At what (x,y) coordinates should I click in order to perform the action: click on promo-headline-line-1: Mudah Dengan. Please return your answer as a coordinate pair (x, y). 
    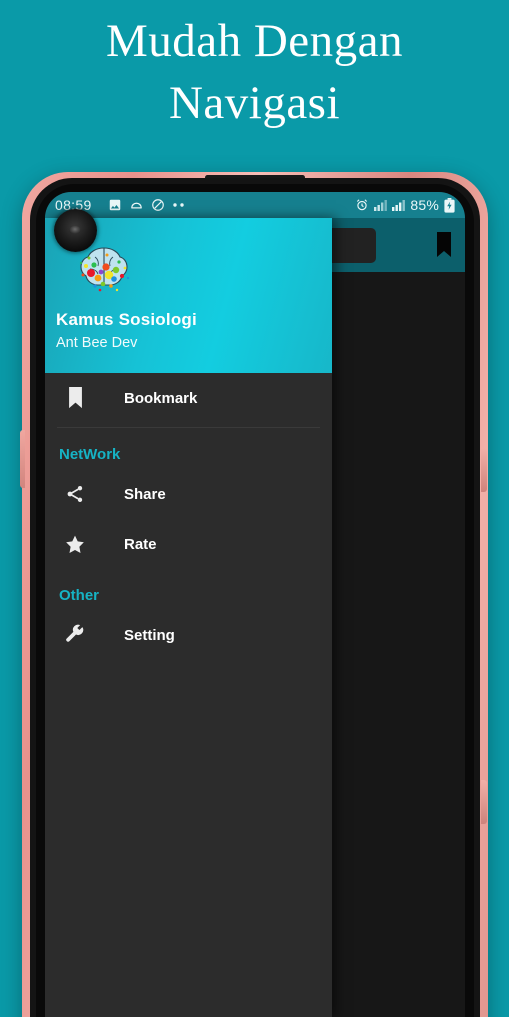
    Looking at the image, I should click on (254, 41).